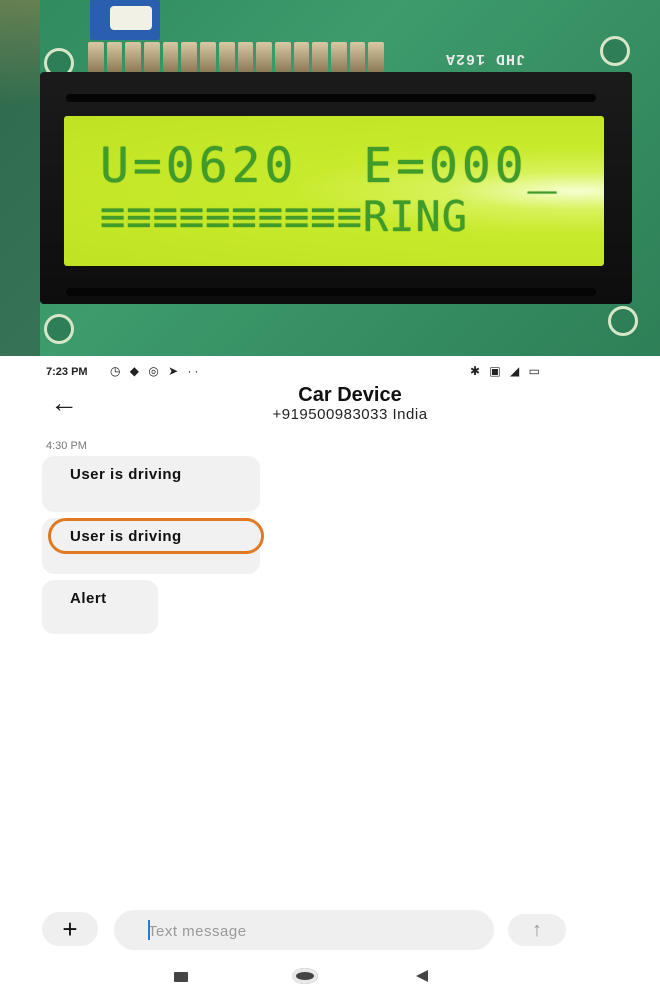 Image resolution: width=660 pixels, height=984 pixels. What do you see at coordinates (284, 216) in the screenshot?
I see `lcd-line-2: ≡≡≡≡≡≡≡≡≡≡RING` at bounding box center [284, 216].